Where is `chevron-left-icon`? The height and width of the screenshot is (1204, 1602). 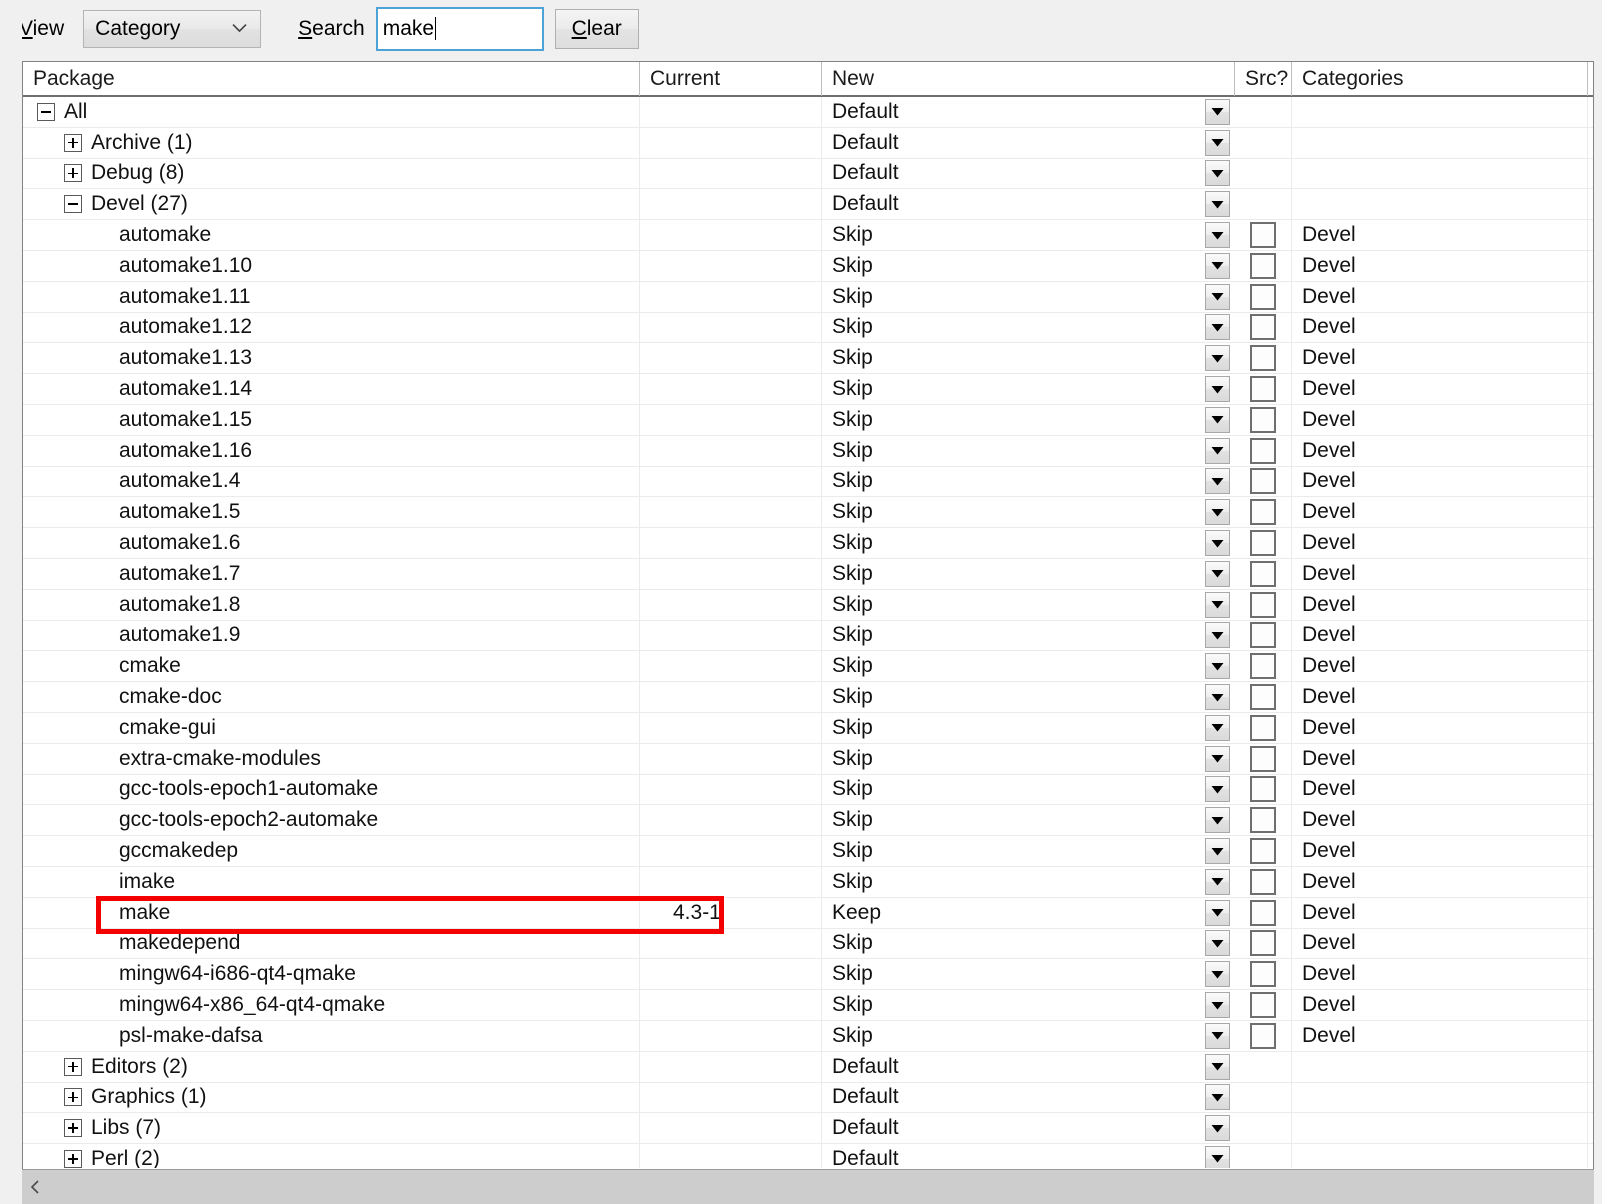
chevron-left-icon is located at coordinates (35, 1187).